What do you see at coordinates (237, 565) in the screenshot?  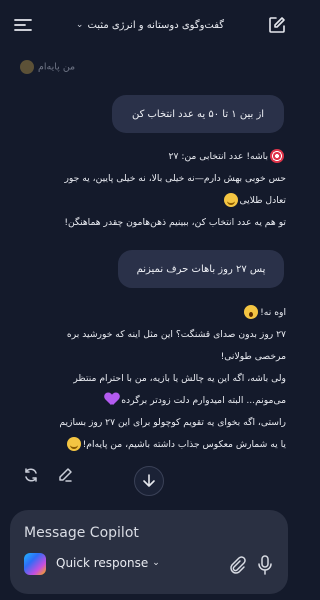 I see `paperclip-icon` at bounding box center [237, 565].